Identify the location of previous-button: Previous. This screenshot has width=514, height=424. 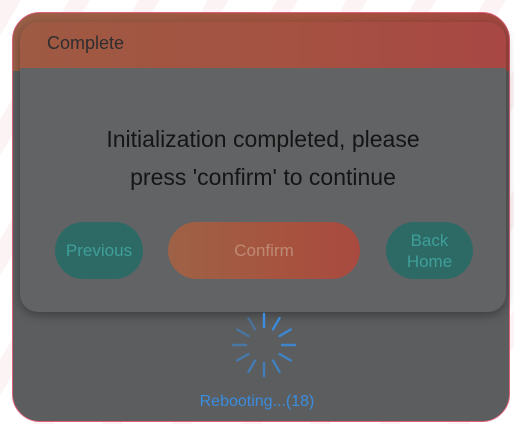
(99, 250).